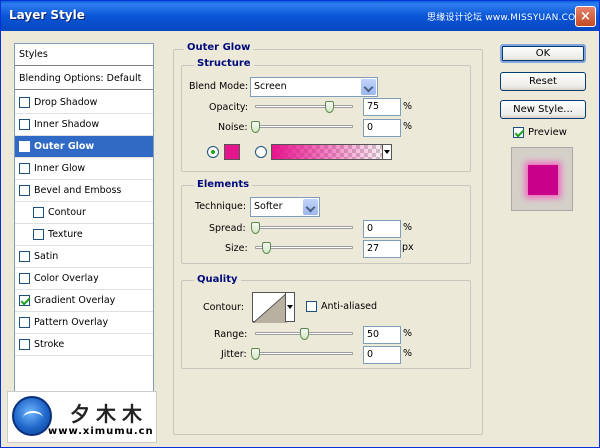  I want to click on style-item-label: Contour, so click(67, 212).